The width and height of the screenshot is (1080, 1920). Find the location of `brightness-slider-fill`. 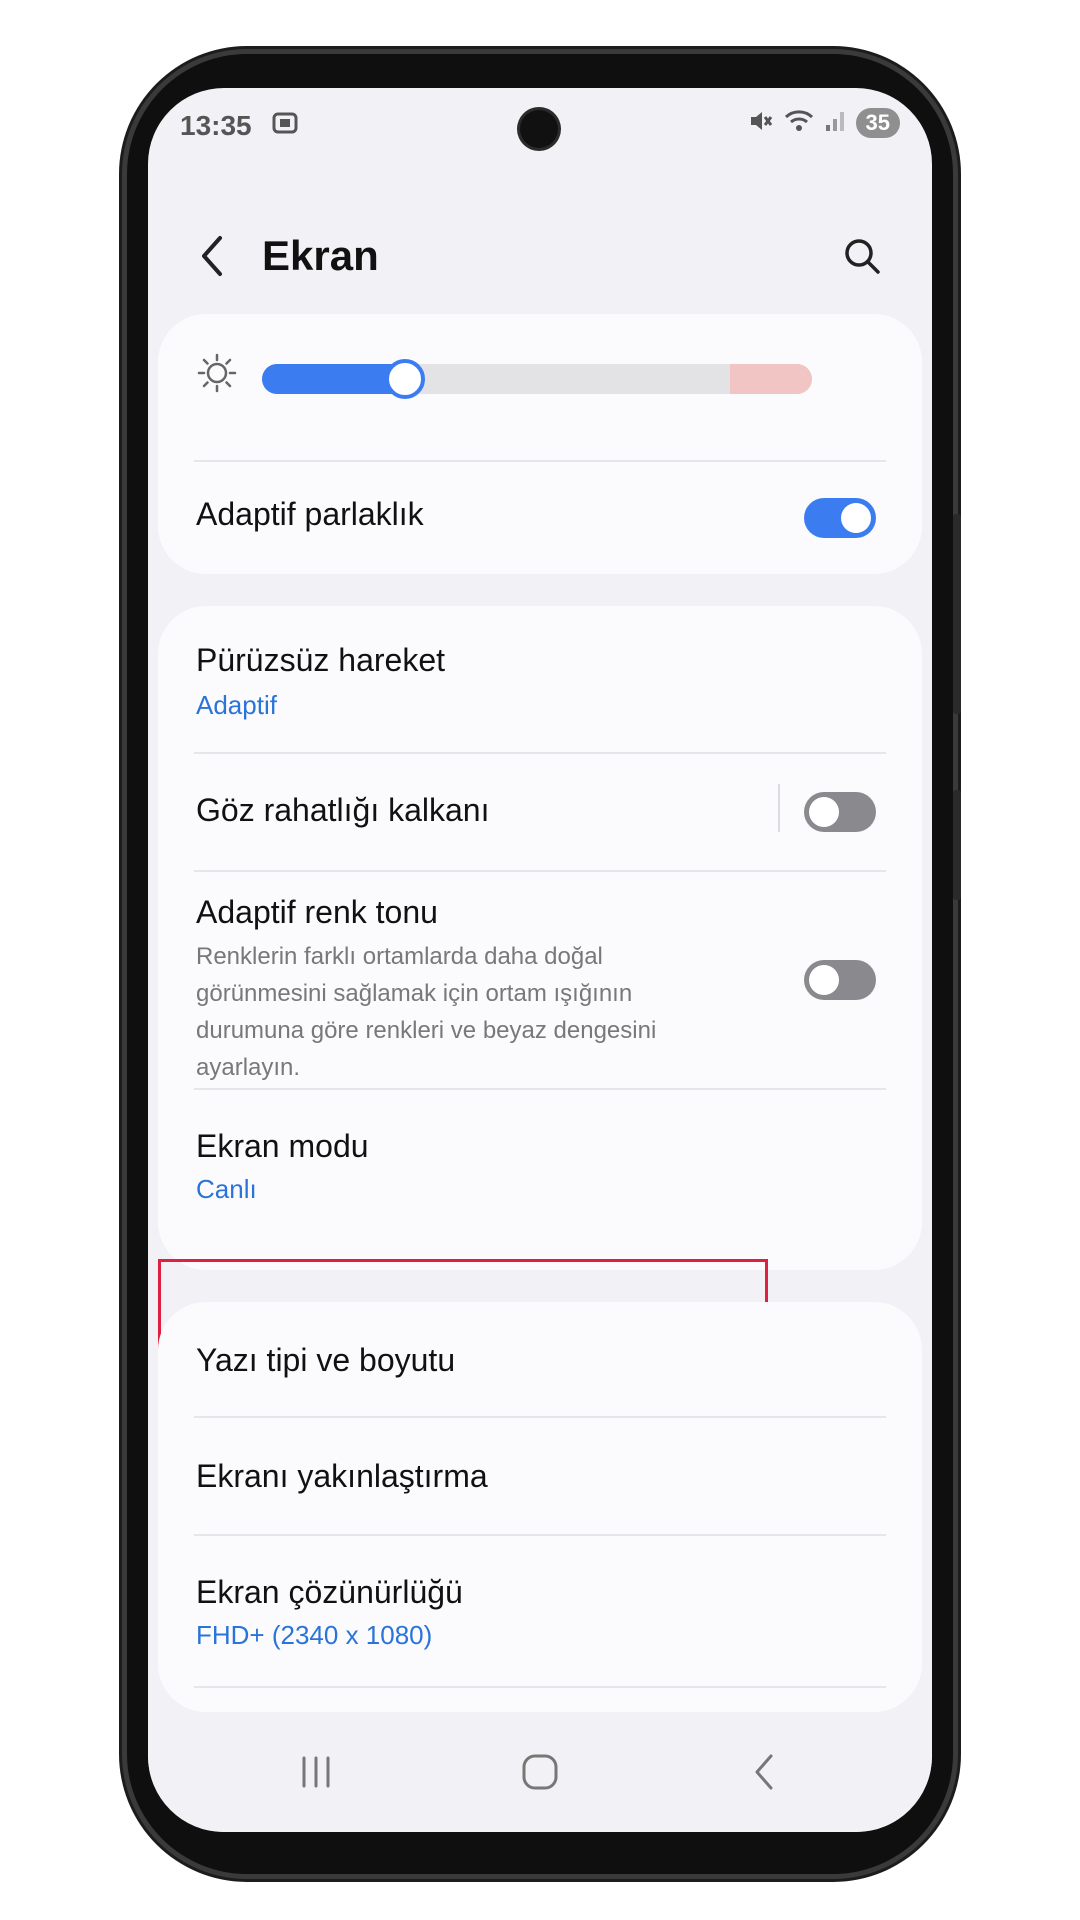

brightness-slider-fill is located at coordinates (333, 379).